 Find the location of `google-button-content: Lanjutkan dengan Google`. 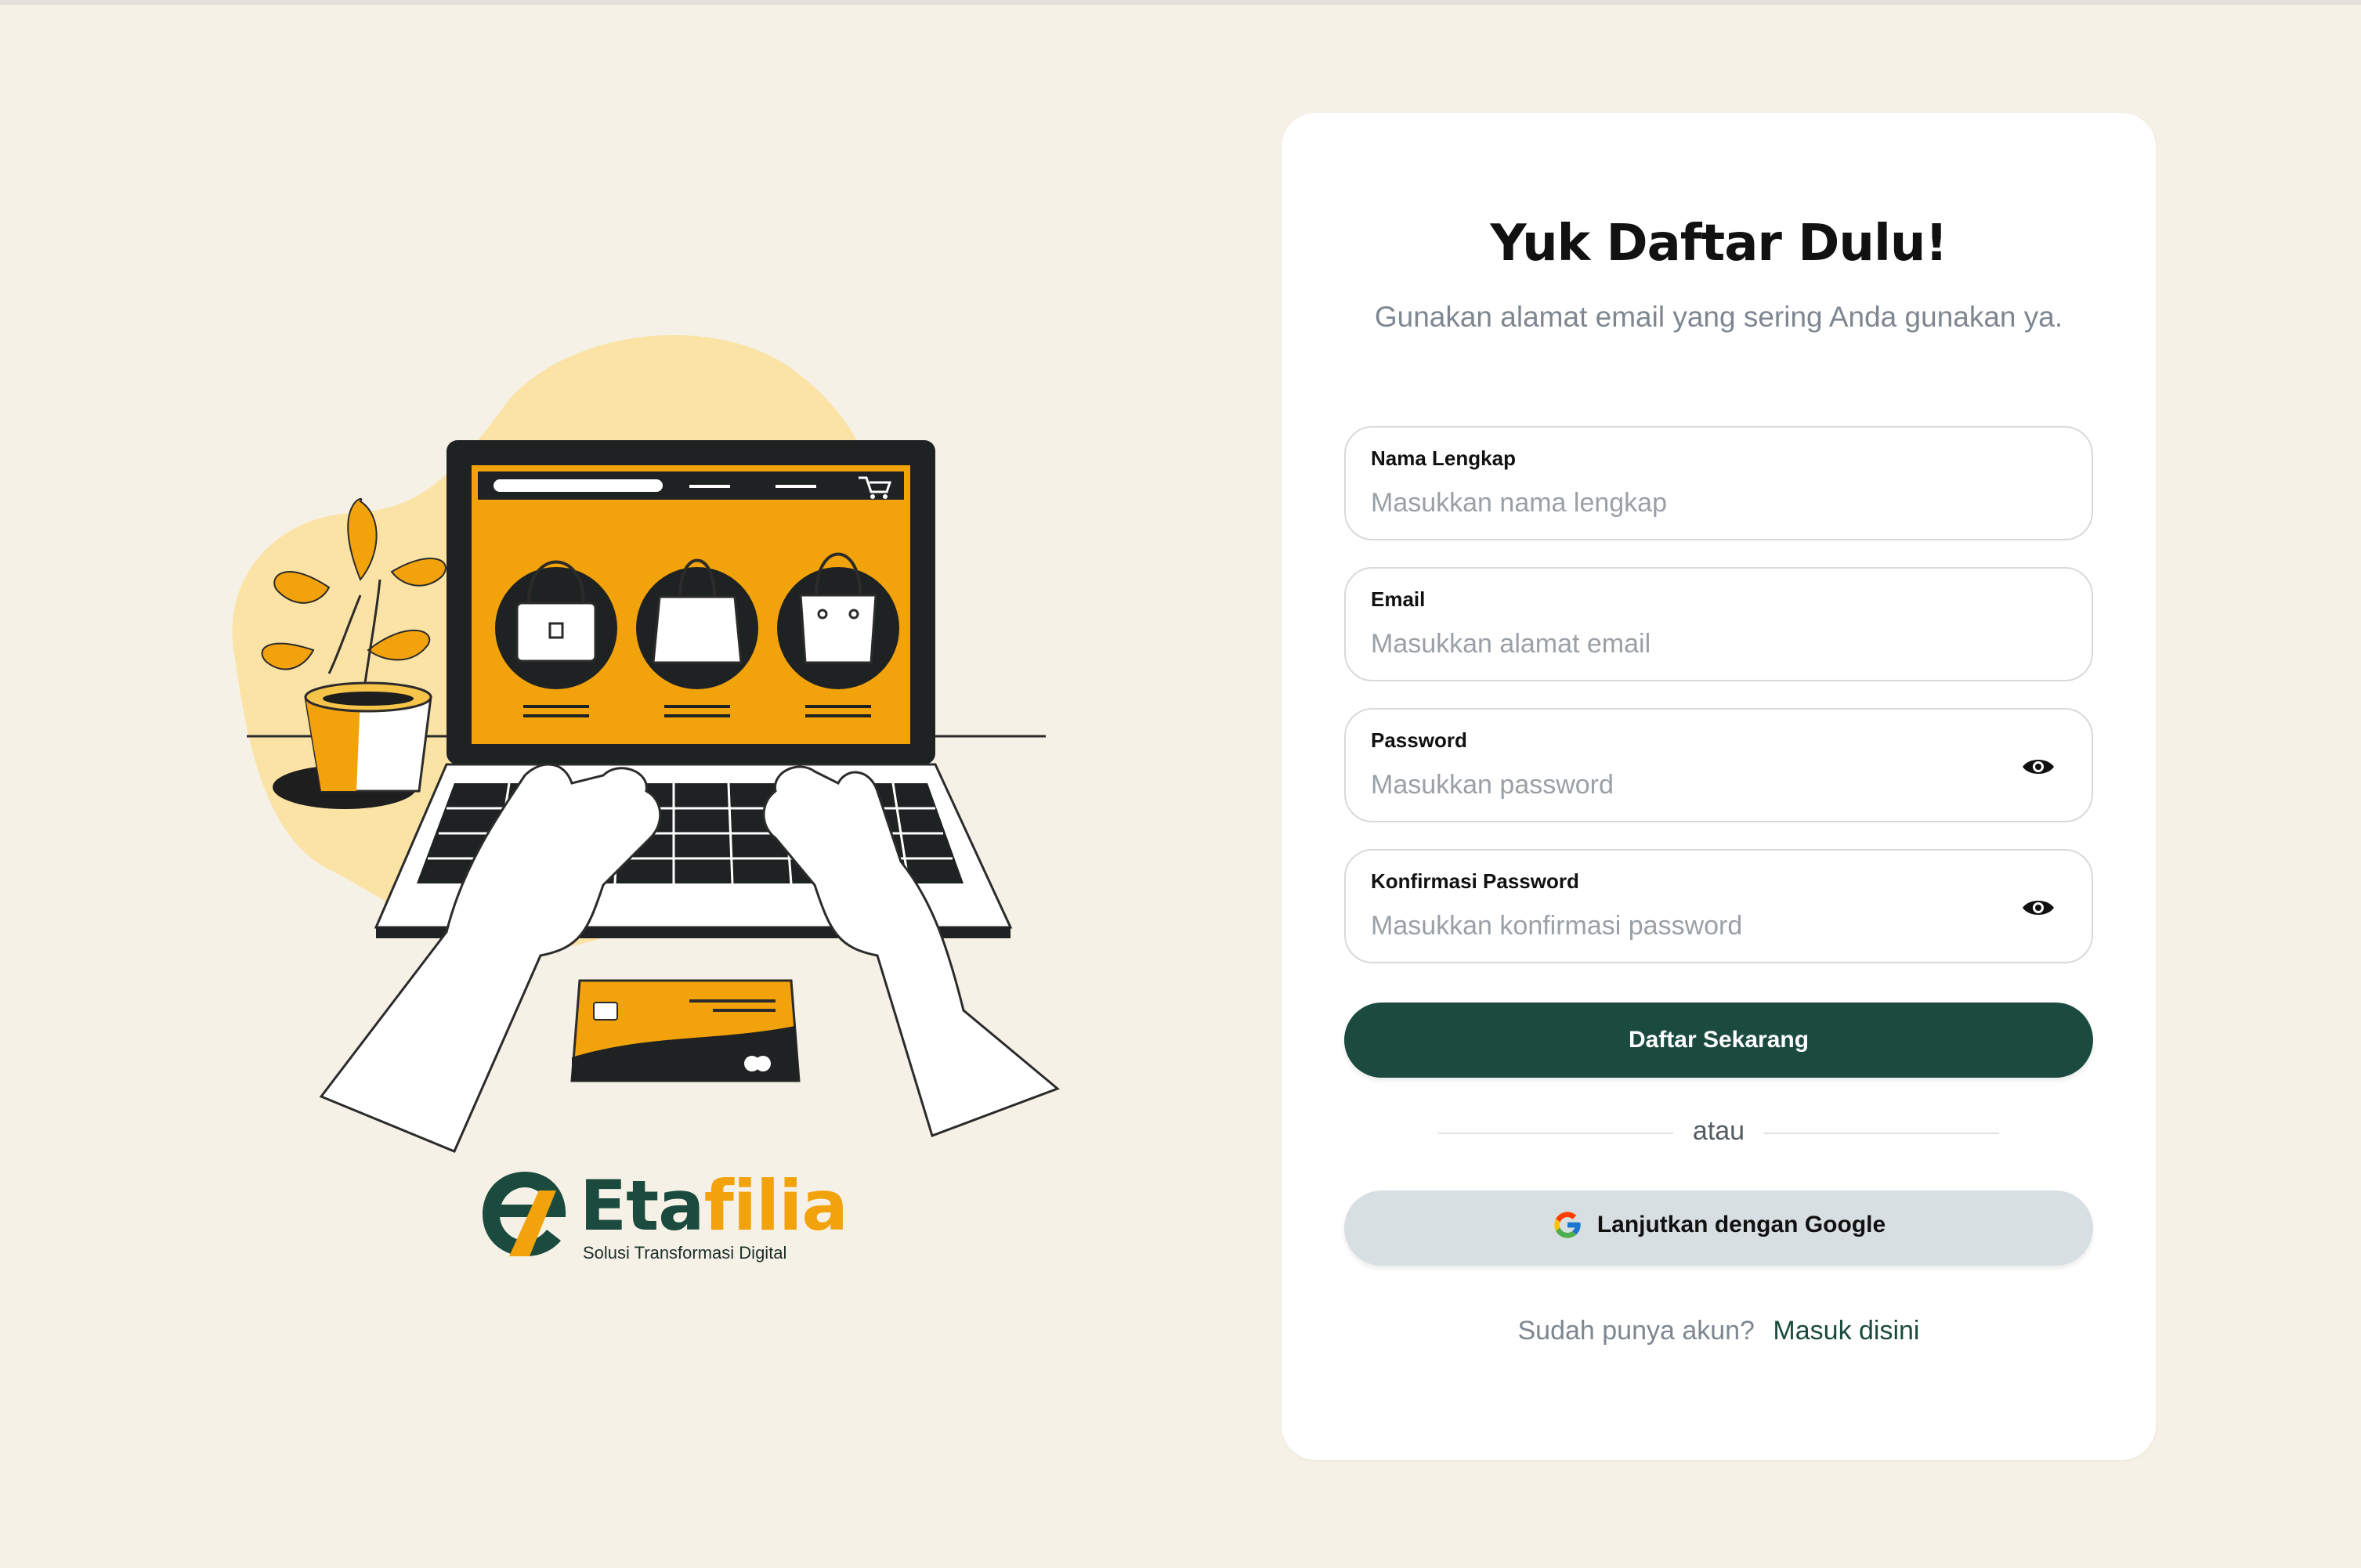

google-button-content: Lanjutkan dengan Google is located at coordinates (1719, 1225).